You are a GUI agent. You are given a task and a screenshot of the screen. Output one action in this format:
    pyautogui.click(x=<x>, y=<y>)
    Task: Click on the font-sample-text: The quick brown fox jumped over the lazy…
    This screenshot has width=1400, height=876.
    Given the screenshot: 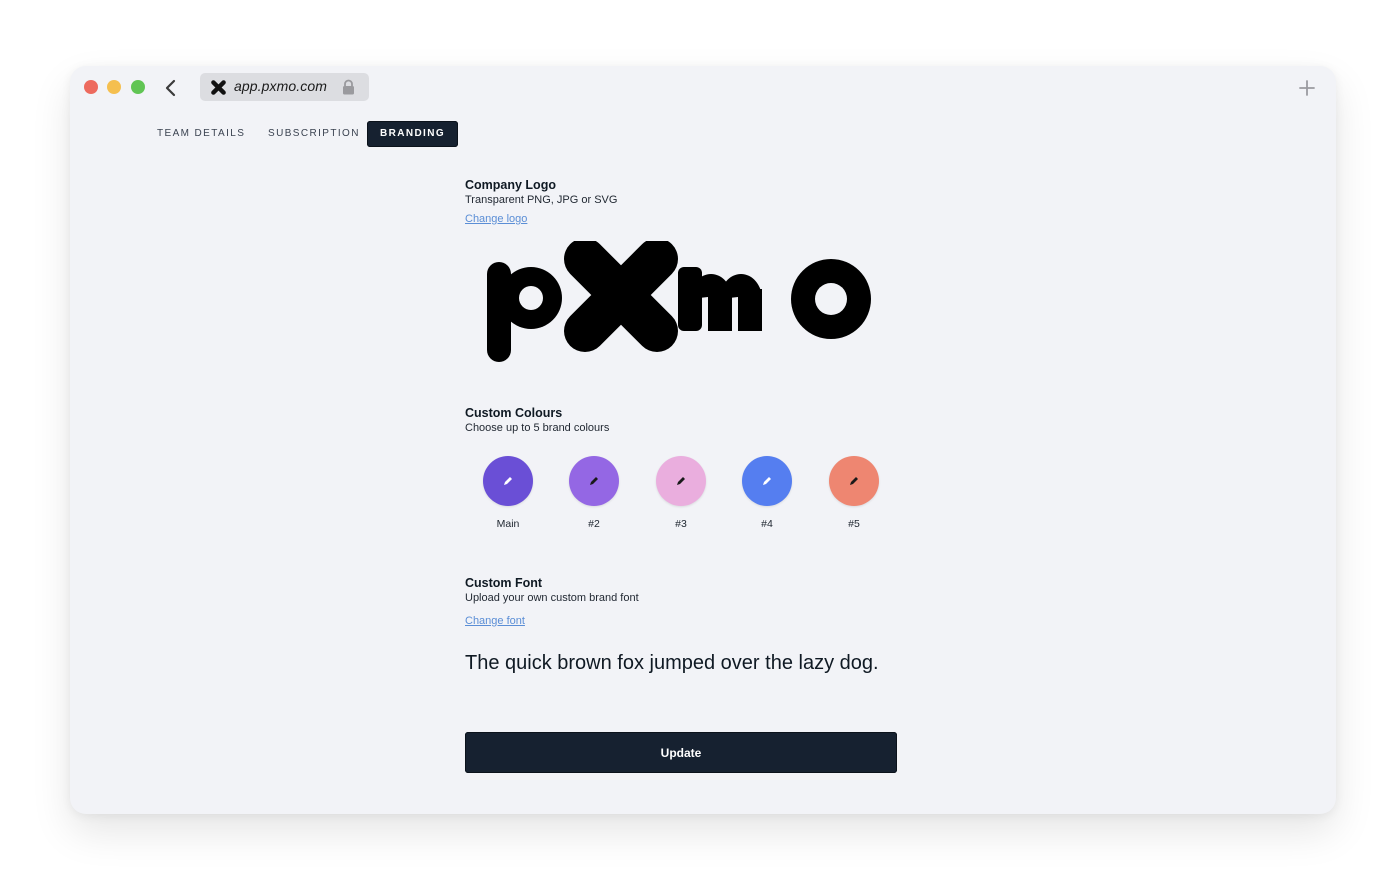 What is the action you would take?
    pyautogui.click(x=672, y=663)
    